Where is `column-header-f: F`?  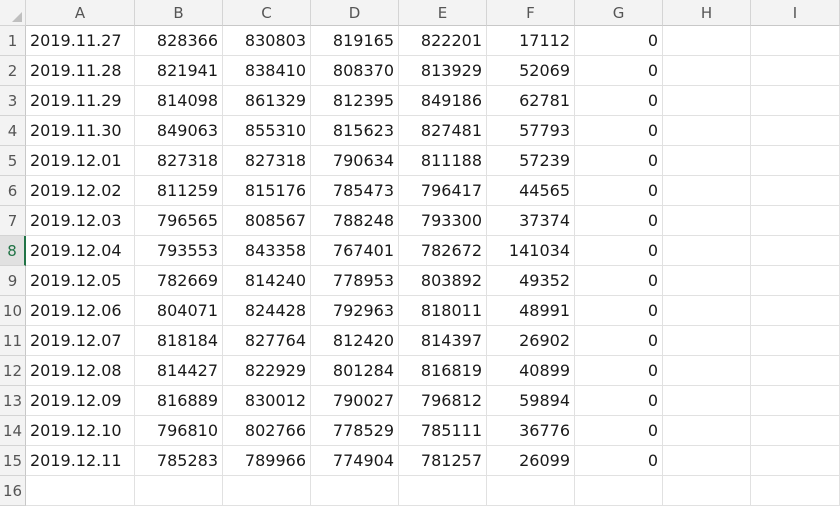
column-header-f: F is located at coordinates (531, 13).